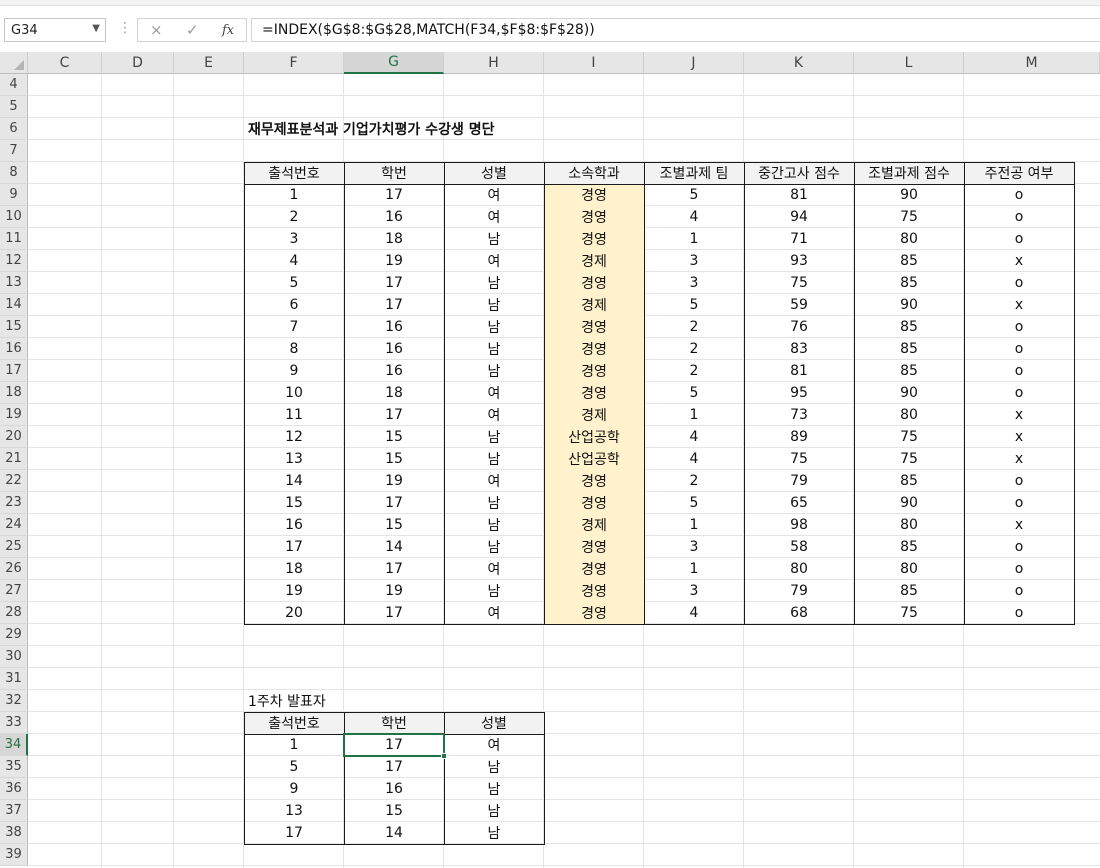 Image resolution: width=1100 pixels, height=868 pixels. I want to click on column-header-e: E, so click(209, 63).